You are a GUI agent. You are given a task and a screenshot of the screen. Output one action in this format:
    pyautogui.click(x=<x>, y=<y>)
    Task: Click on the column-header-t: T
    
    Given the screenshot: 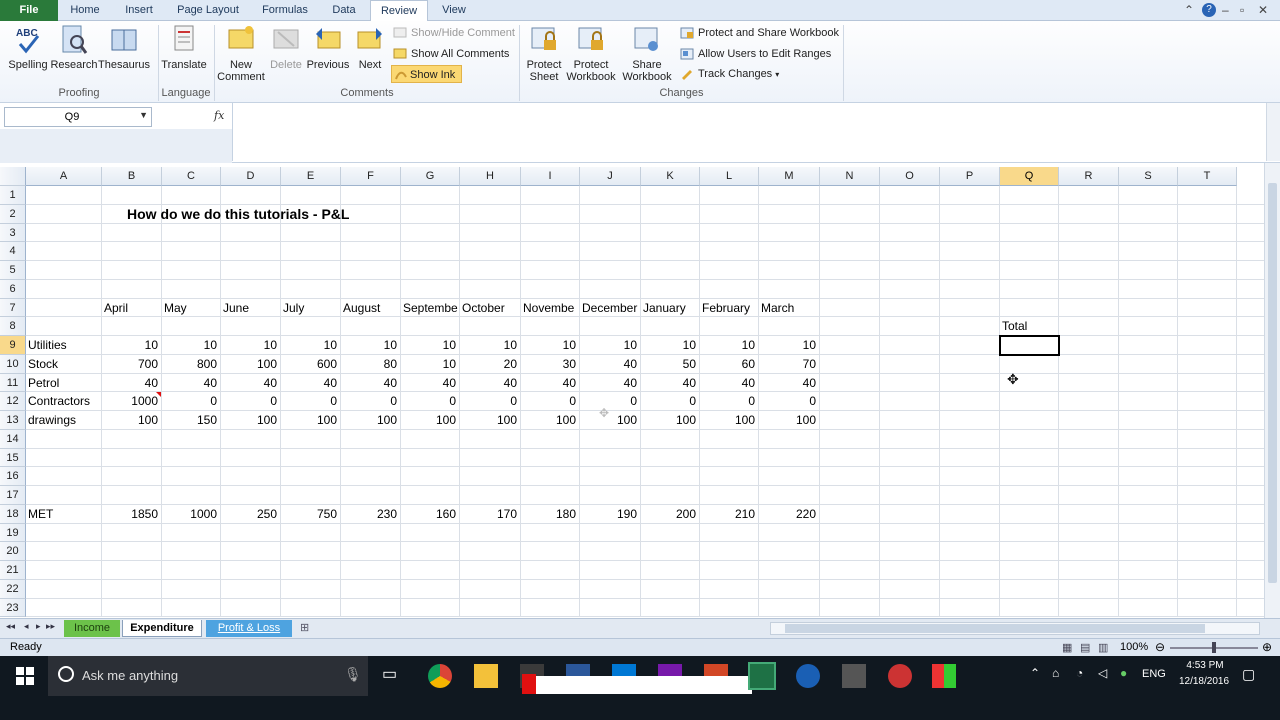 What is the action you would take?
    pyautogui.click(x=1207, y=176)
    